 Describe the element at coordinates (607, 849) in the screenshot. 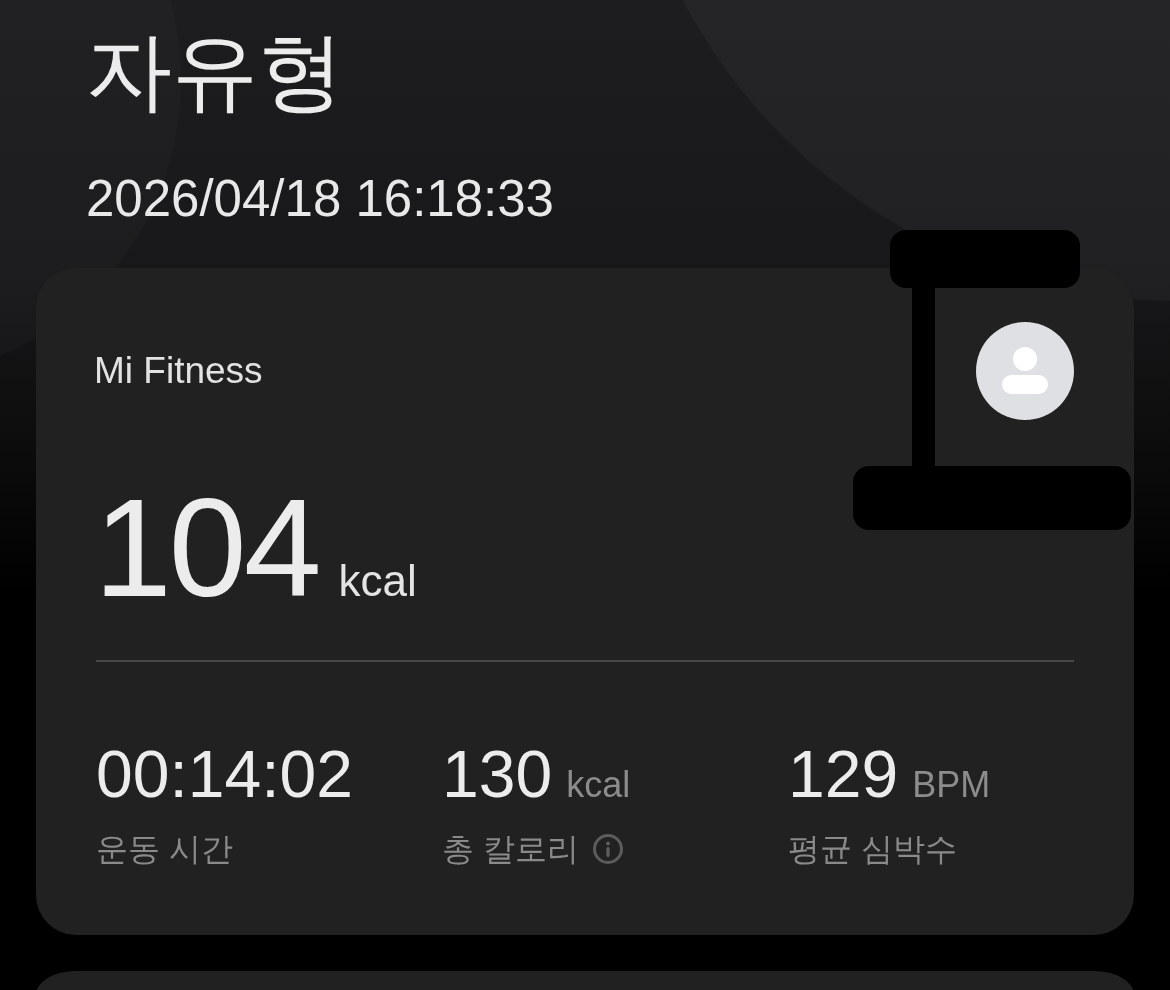

I see `info-icon` at that location.